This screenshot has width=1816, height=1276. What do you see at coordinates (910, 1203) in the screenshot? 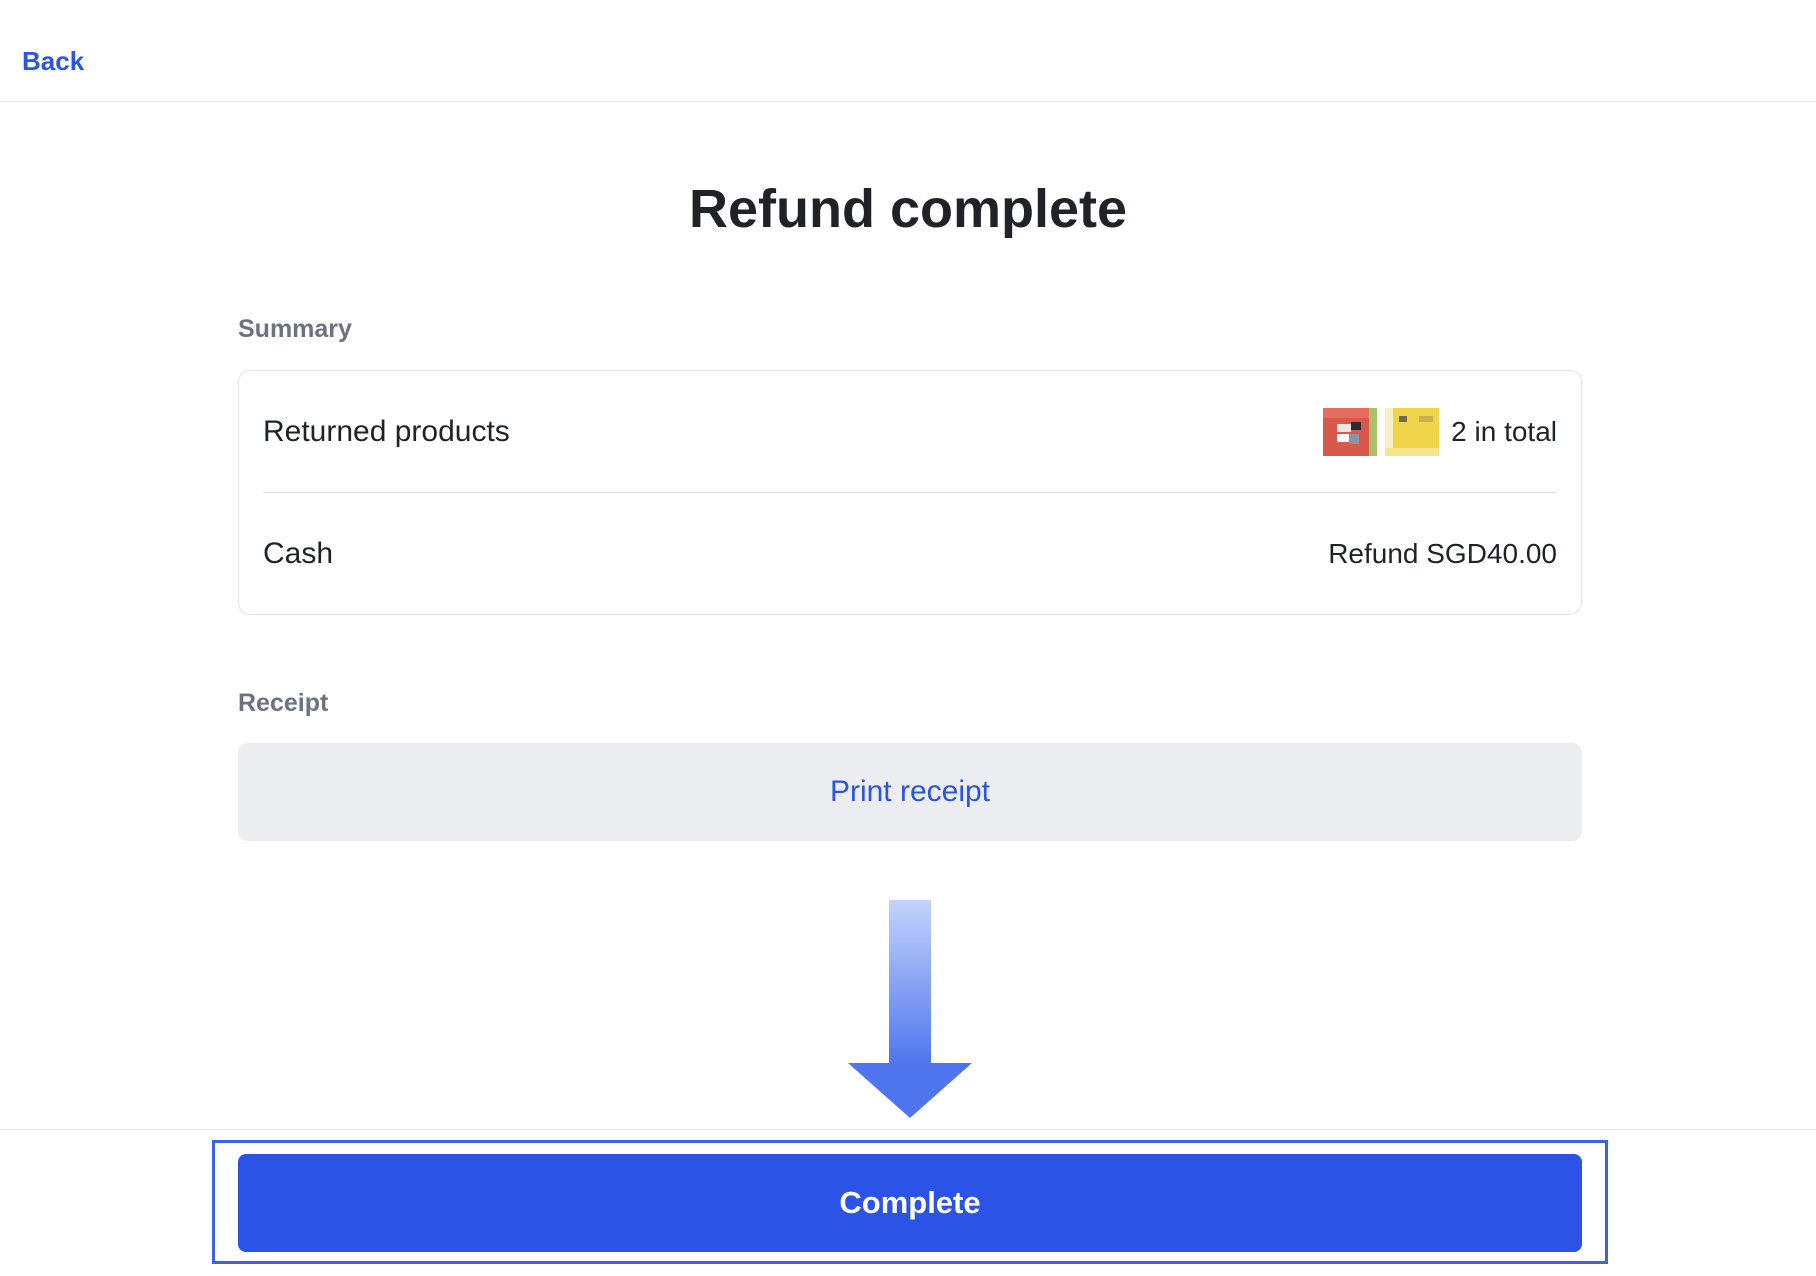
I see `complete-button: Complete` at bounding box center [910, 1203].